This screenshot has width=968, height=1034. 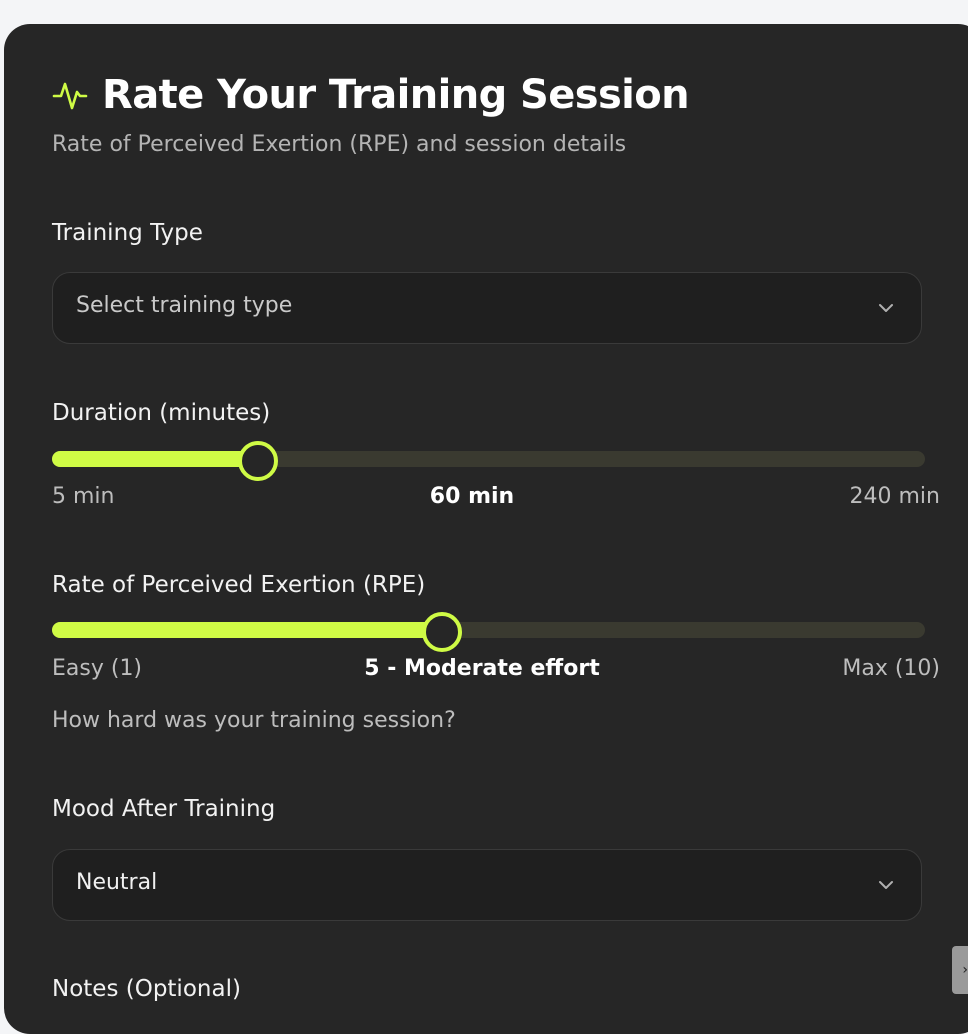 What do you see at coordinates (246, 630) in the screenshot?
I see `rpe-slider-fill` at bounding box center [246, 630].